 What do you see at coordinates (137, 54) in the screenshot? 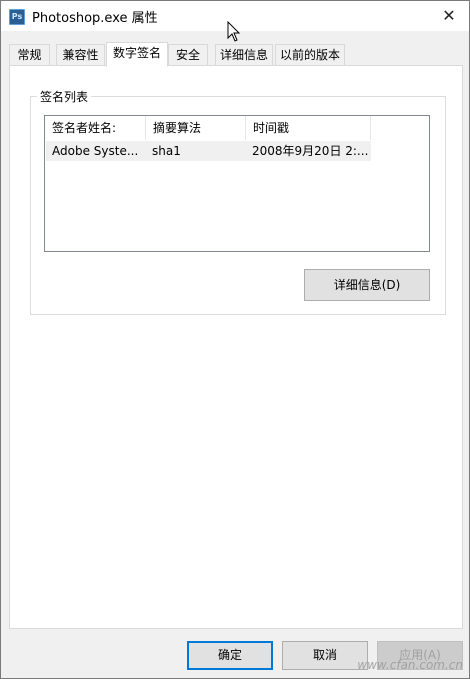
I see `tab-digital-signatures: 数字签名` at bounding box center [137, 54].